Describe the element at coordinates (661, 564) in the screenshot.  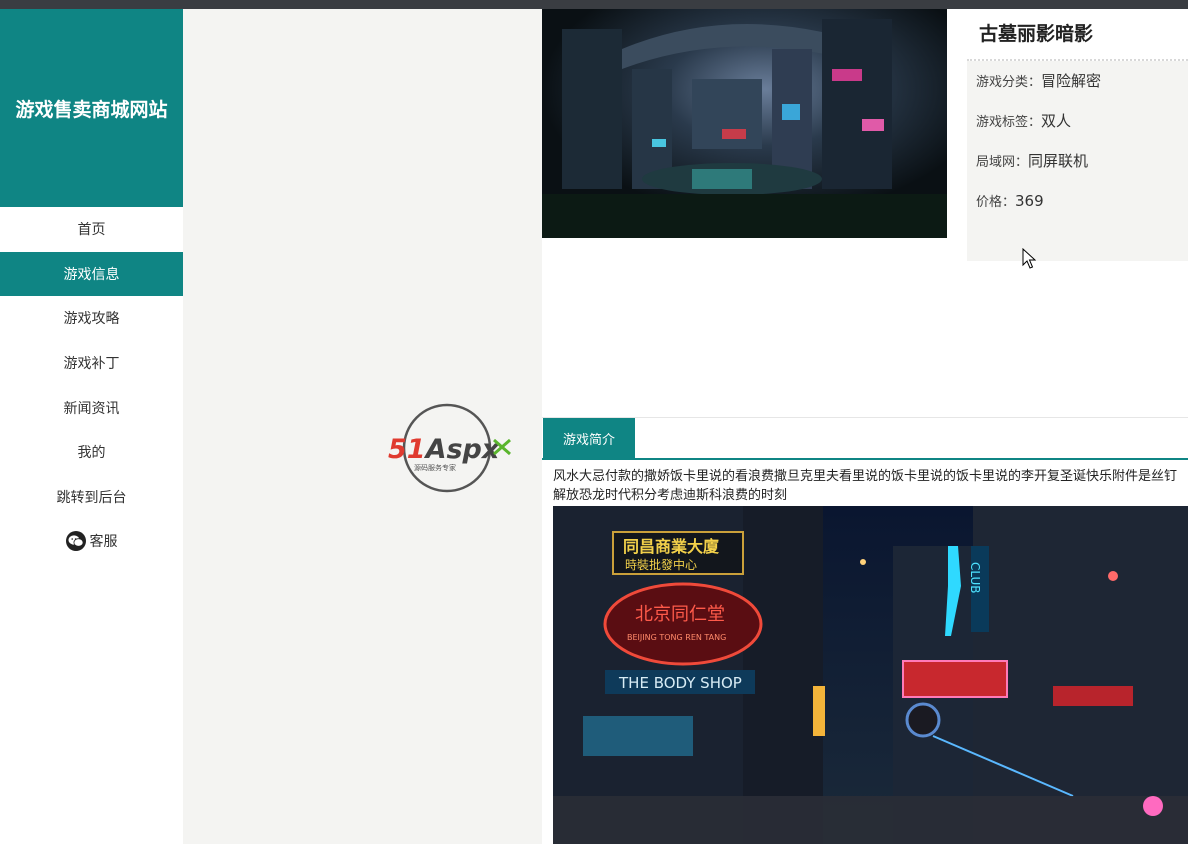
I see `sign-1b-text: 時裝批發中心` at that location.